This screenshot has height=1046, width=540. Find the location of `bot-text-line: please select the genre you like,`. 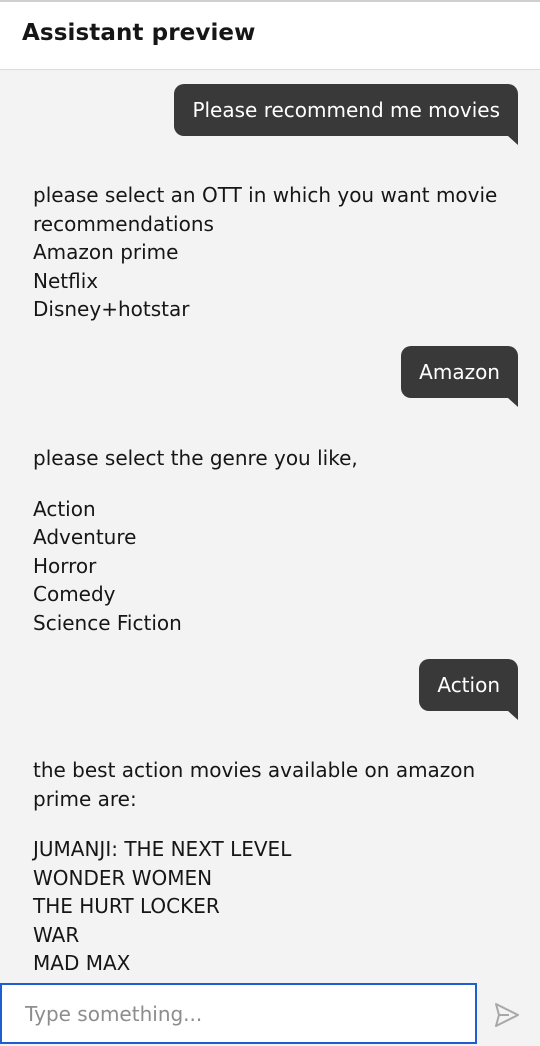

bot-text-line: please select the genre you like, is located at coordinates (195, 458).